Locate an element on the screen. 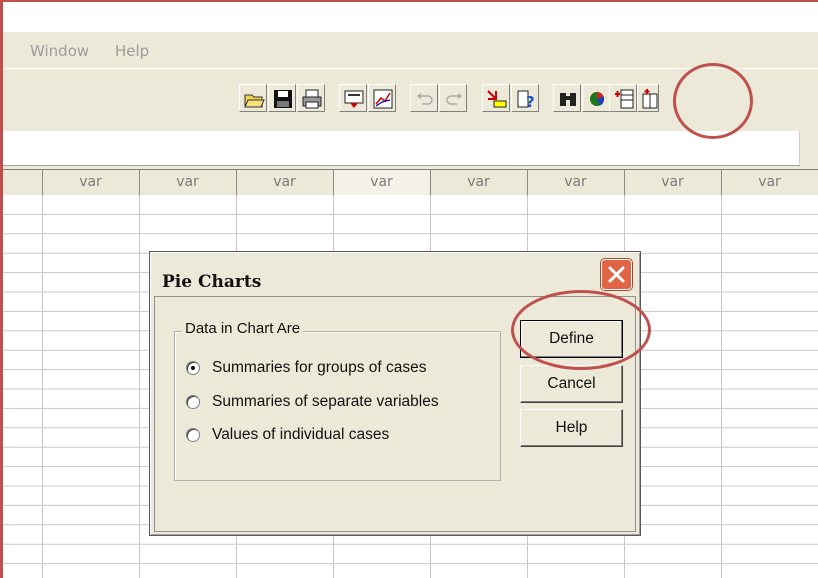 The width and height of the screenshot is (818, 578). dialog-recall-icon is located at coordinates (354, 99).